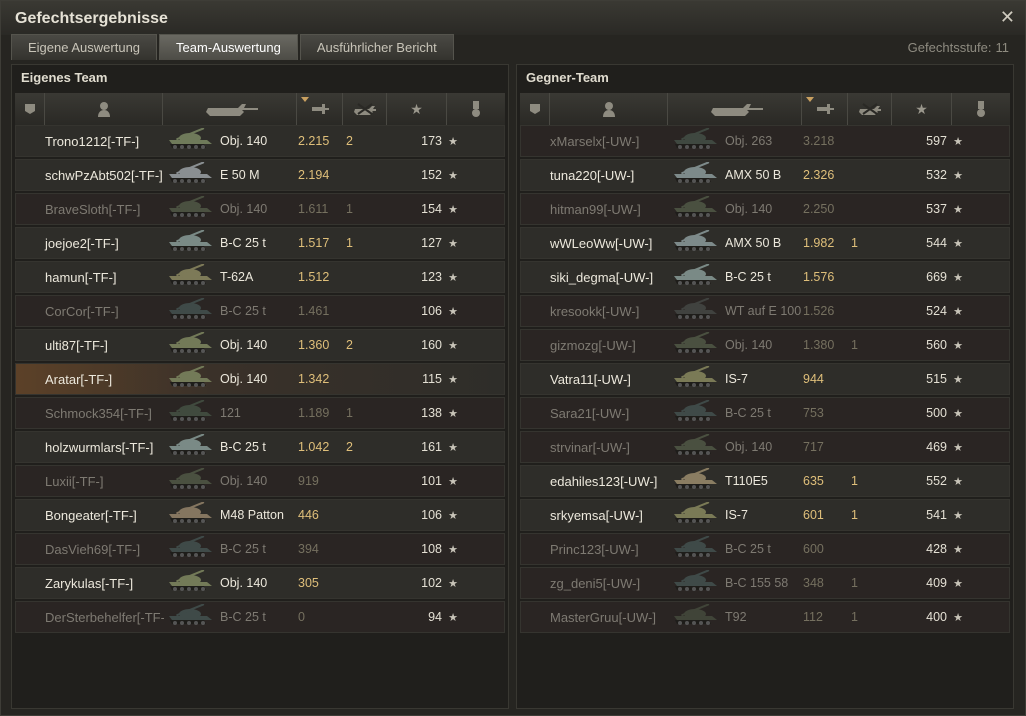 This screenshot has height=716, width=1026. Describe the element at coordinates (228, 47) in the screenshot. I see `tab-team-auswertung: Team-Auswertung` at that location.